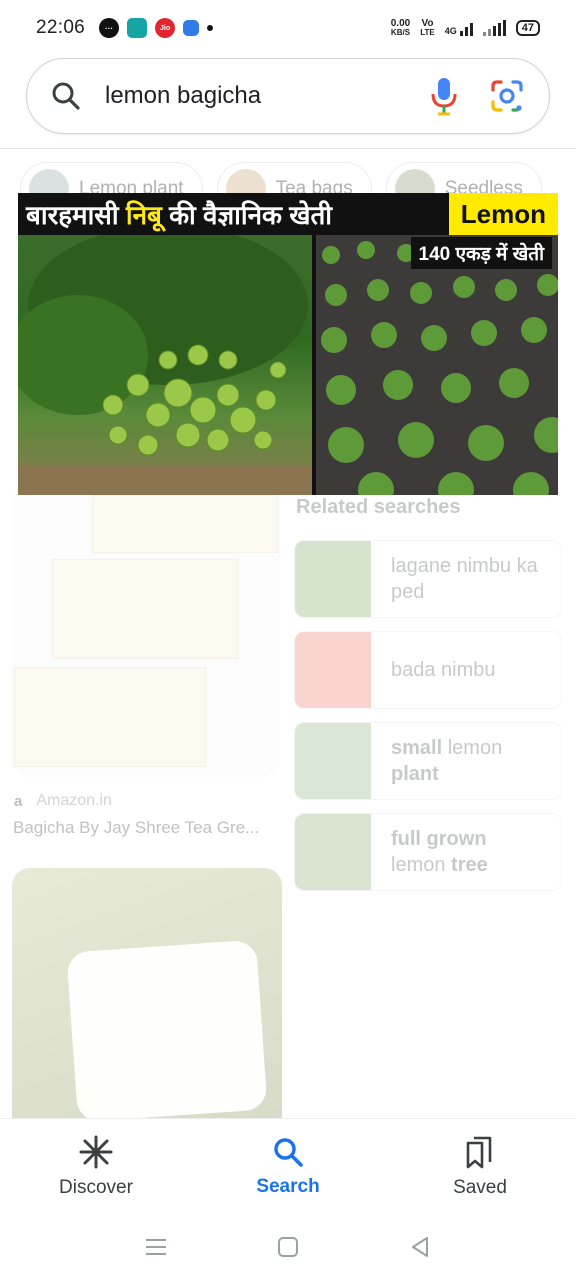 Image resolution: width=576 pixels, height=1280 pixels. Describe the element at coordinates (527, 28) in the screenshot. I see `battery-indicator: 47` at that location.